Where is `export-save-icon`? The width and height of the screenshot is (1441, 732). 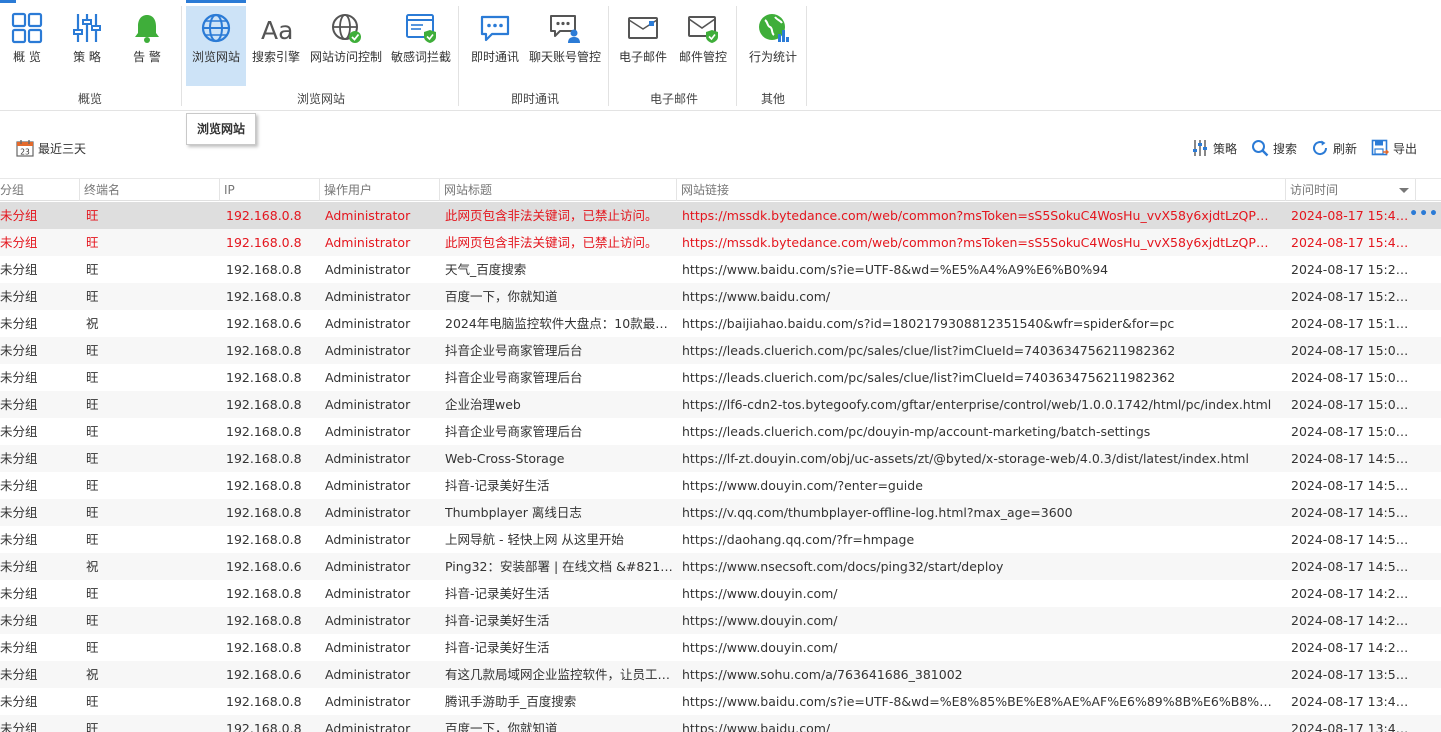 export-save-icon is located at coordinates (1380, 147).